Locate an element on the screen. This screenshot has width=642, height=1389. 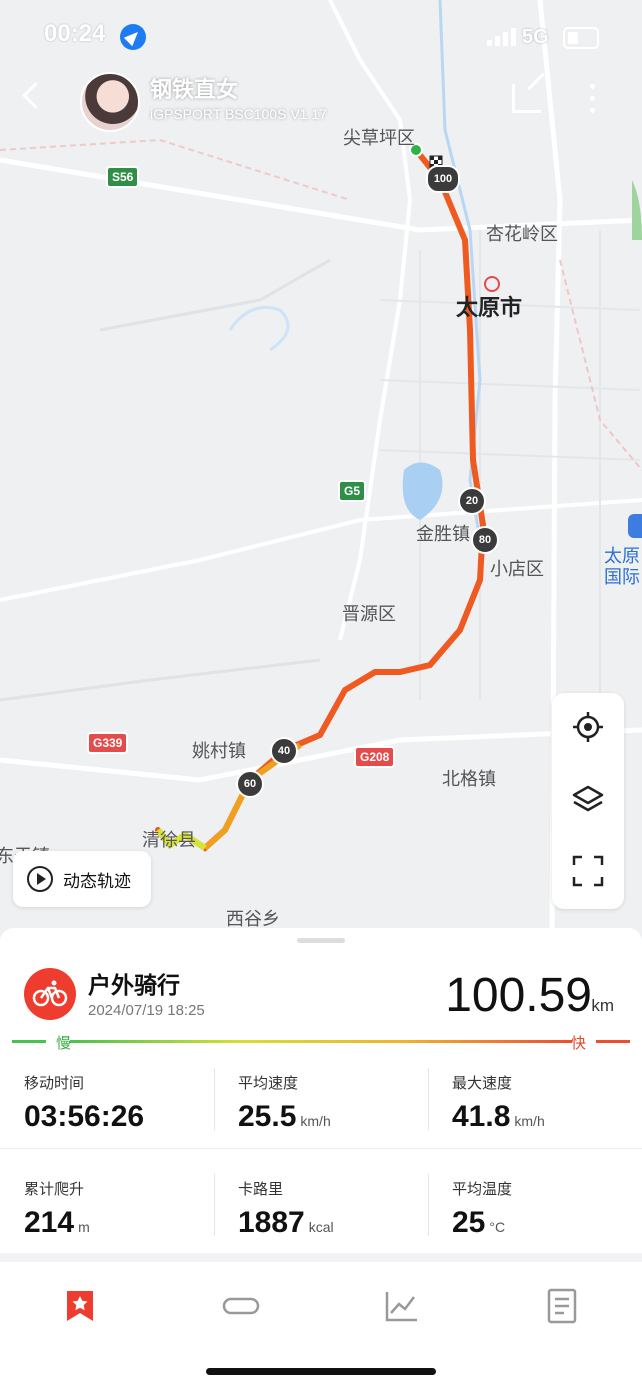
bookmark-icon is located at coordinates (80, 1306).